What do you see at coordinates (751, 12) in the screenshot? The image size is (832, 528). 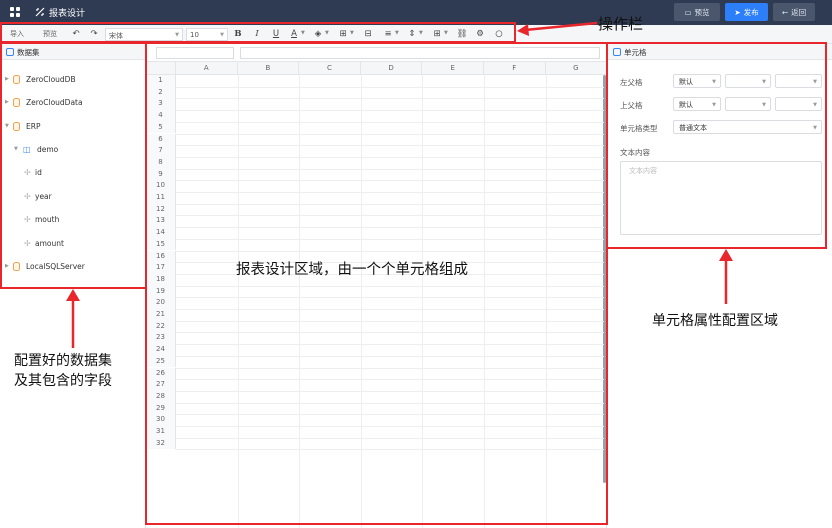 I see `publish-button-label: 发布` at bounding box center [751, 12].